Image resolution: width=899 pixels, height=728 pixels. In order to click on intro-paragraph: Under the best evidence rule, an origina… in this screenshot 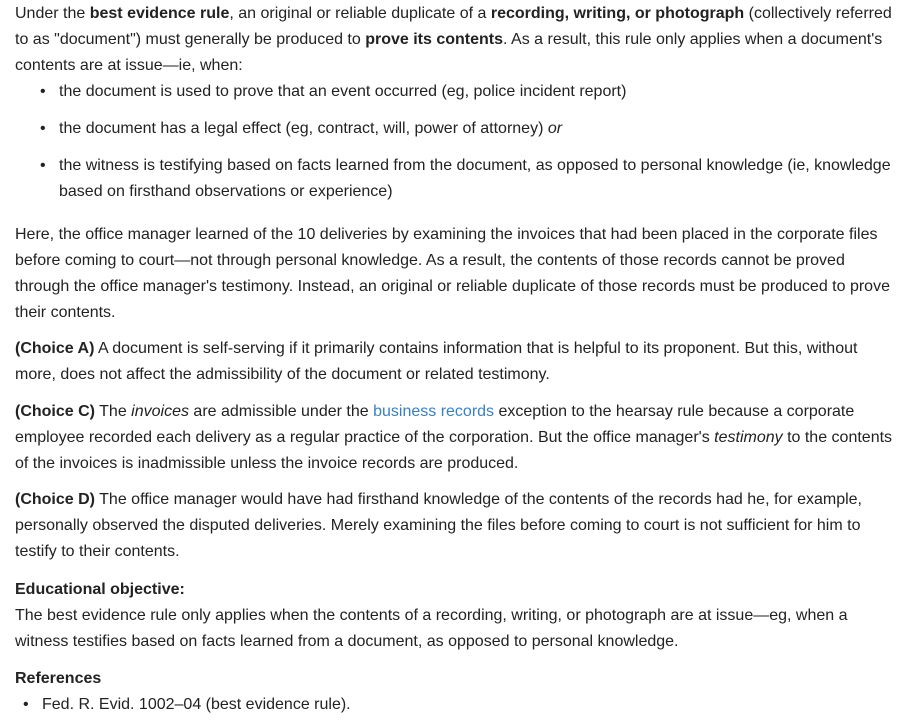, I will do `click(454, 40)`.